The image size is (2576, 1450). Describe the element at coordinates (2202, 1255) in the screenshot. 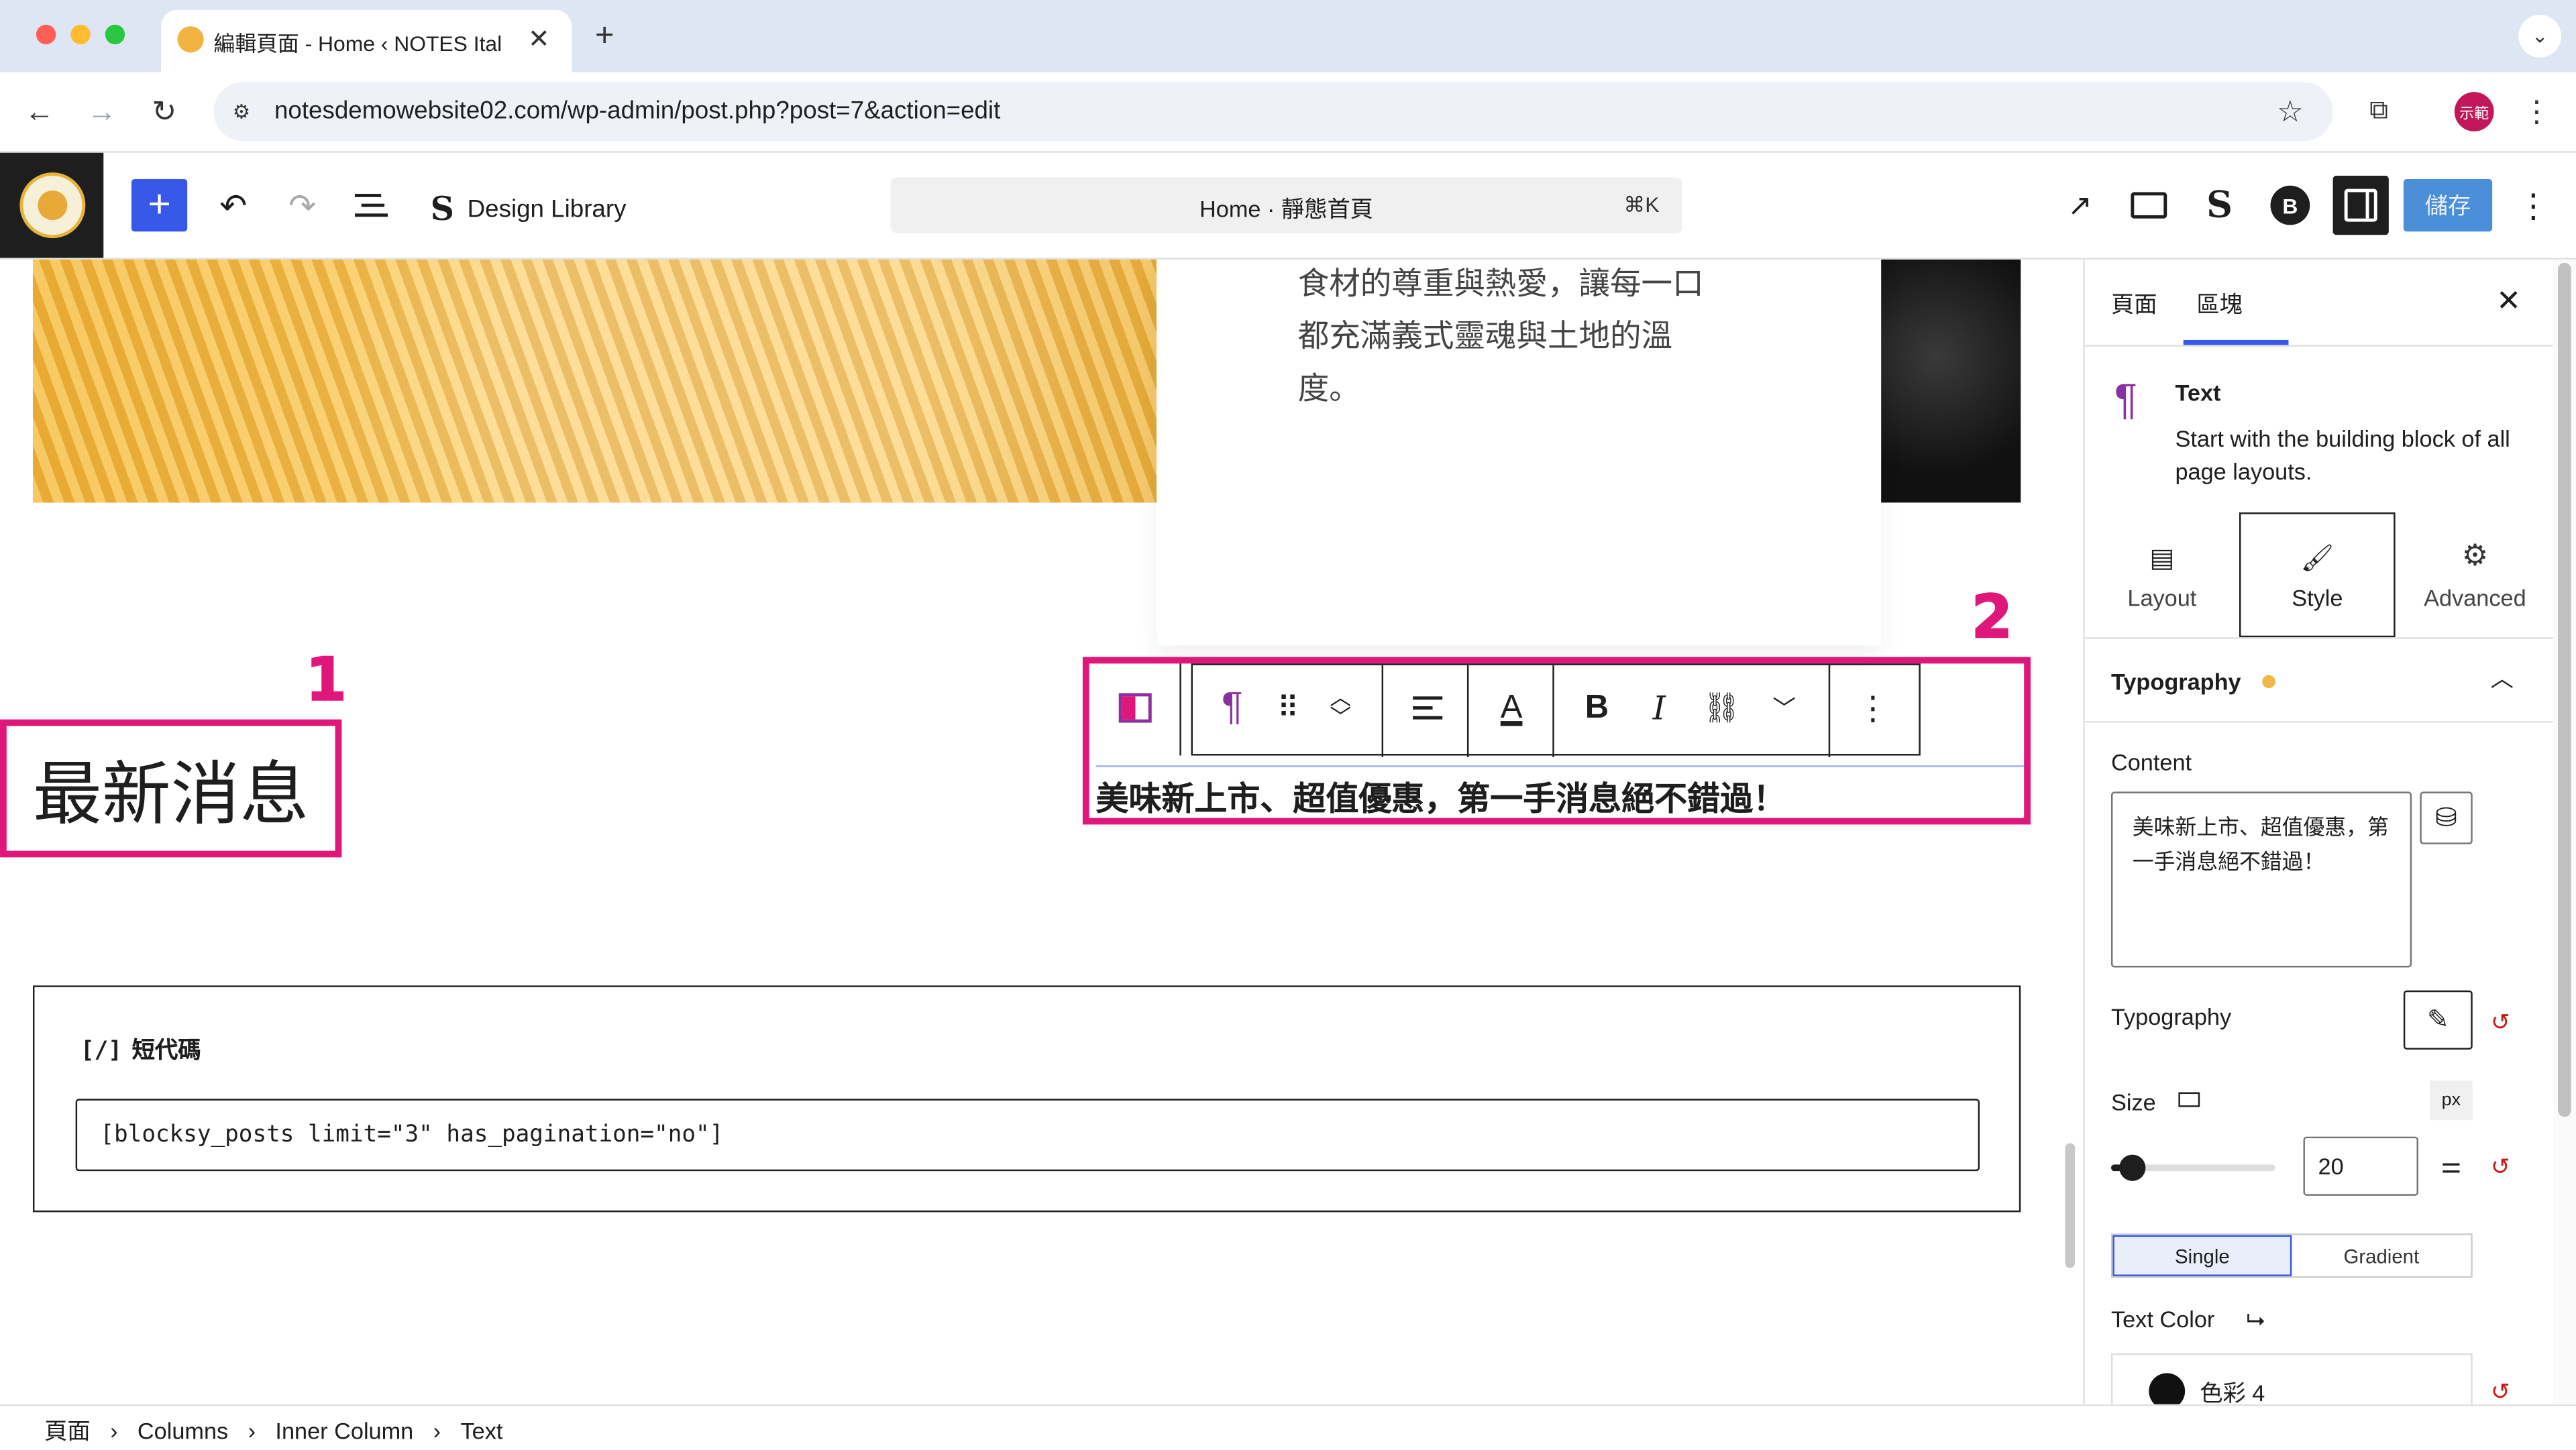

I see `color-mode-single: Single` at that location.